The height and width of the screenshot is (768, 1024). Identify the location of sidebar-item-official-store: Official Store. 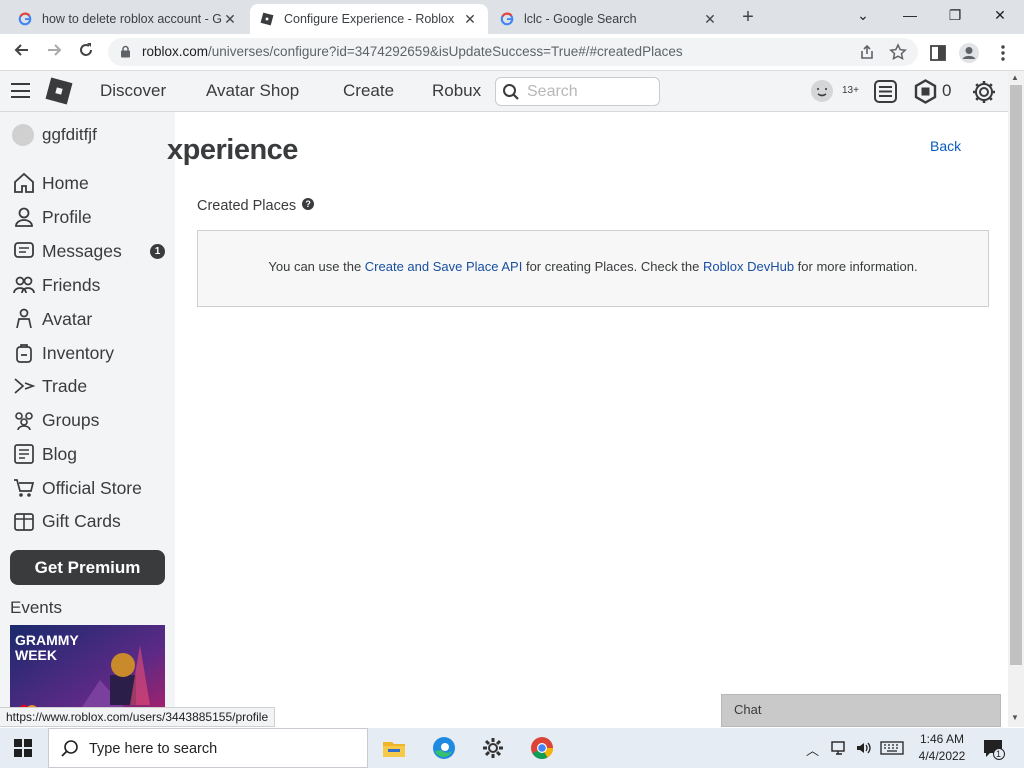
(91, 488).